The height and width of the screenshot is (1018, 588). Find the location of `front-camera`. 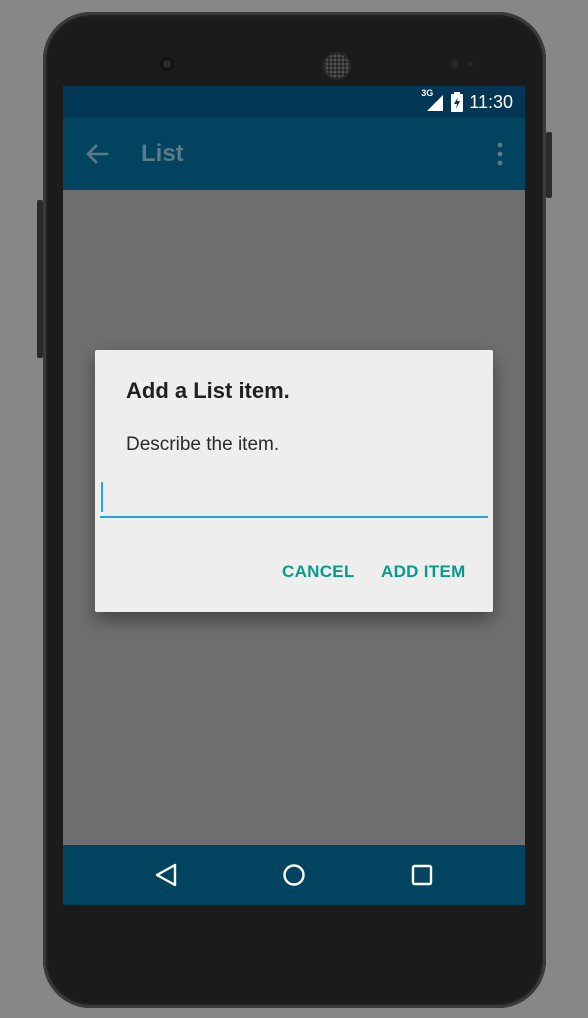

front-camera is located at coordinates (167, 64).